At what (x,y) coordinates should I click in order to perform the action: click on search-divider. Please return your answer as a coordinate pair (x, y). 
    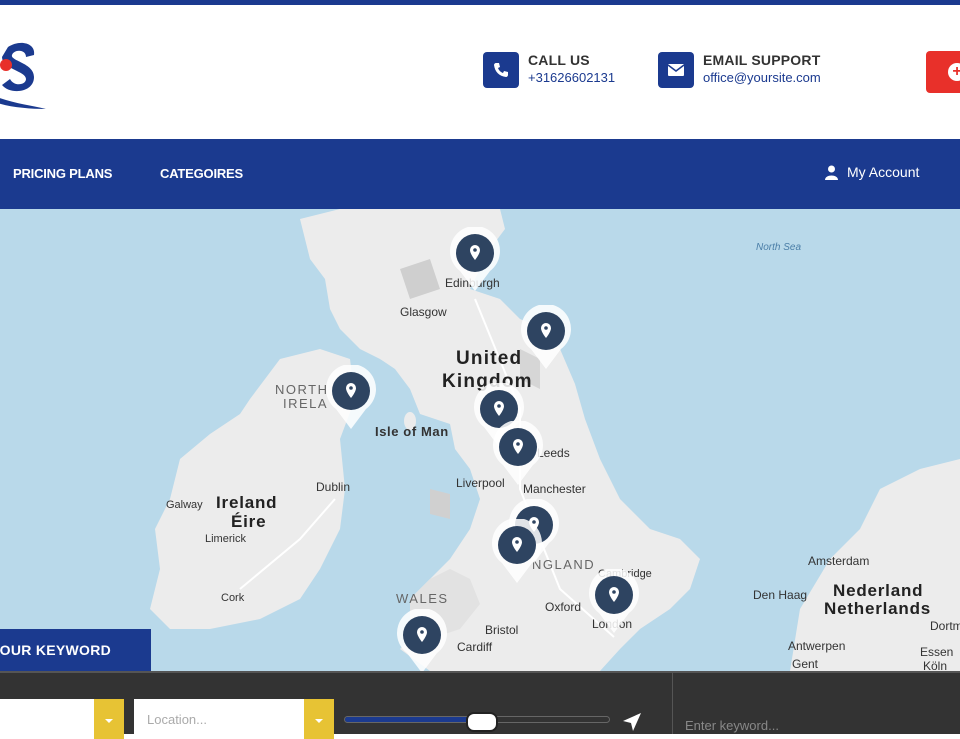
    Looking at the image, I should click on (672, 703).